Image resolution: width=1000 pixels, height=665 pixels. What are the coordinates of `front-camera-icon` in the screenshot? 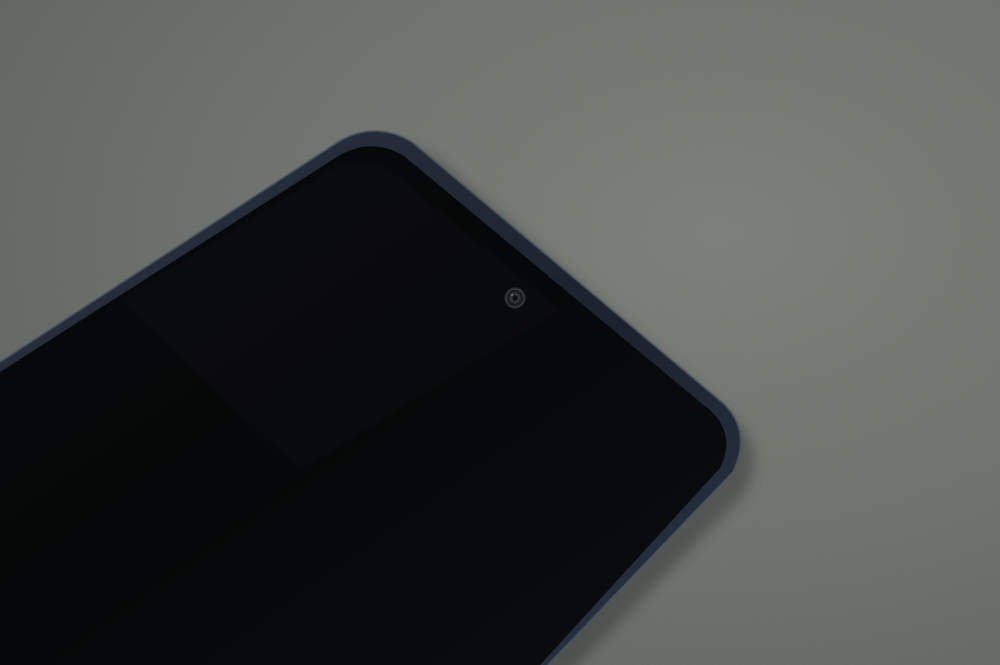 It's located at (515, 298).